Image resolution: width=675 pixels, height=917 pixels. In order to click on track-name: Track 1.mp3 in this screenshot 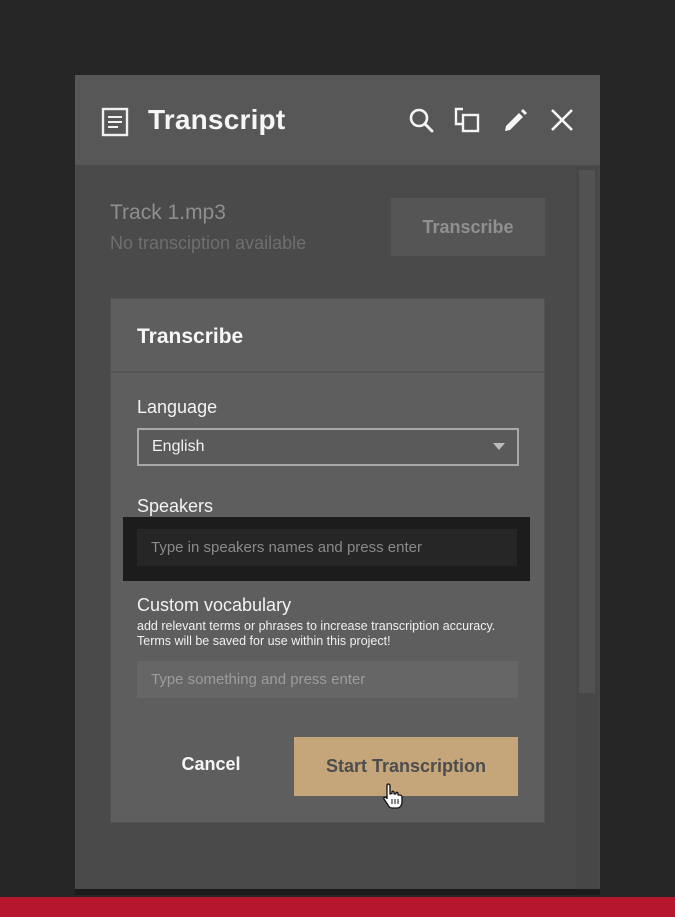, I will do `click(168, 212)`.